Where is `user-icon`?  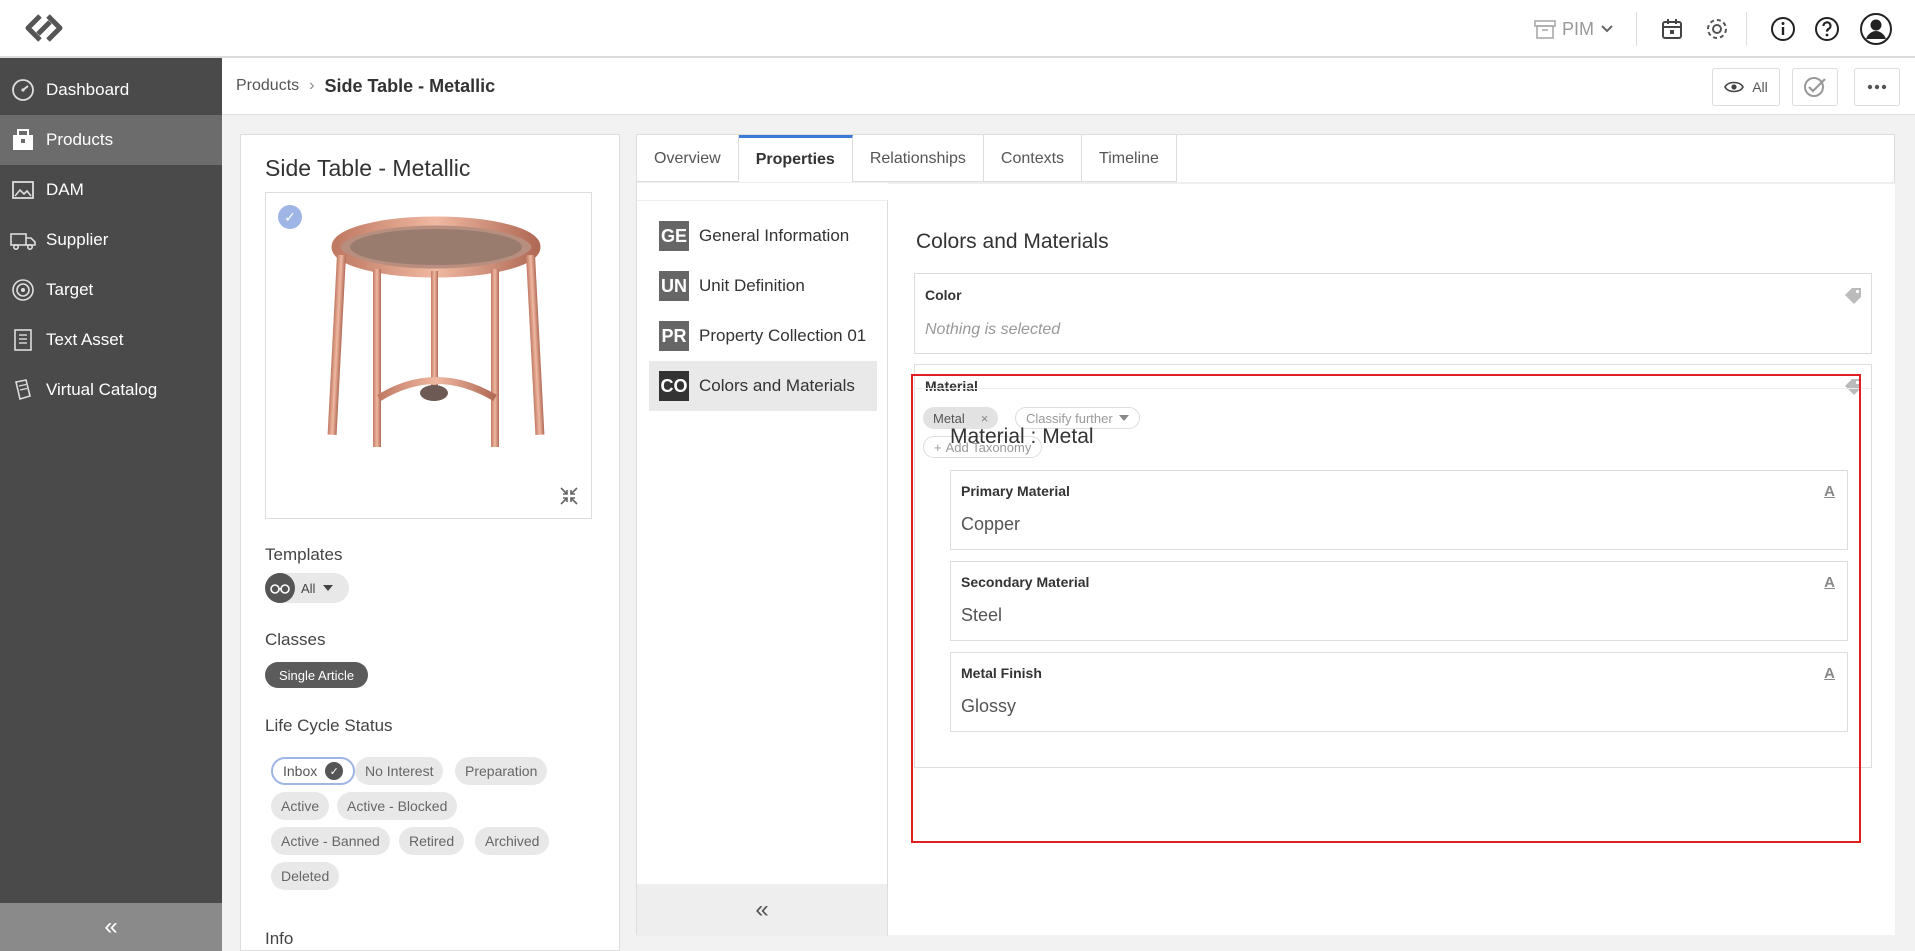 user-icon is located at coordinates (1876, 29).